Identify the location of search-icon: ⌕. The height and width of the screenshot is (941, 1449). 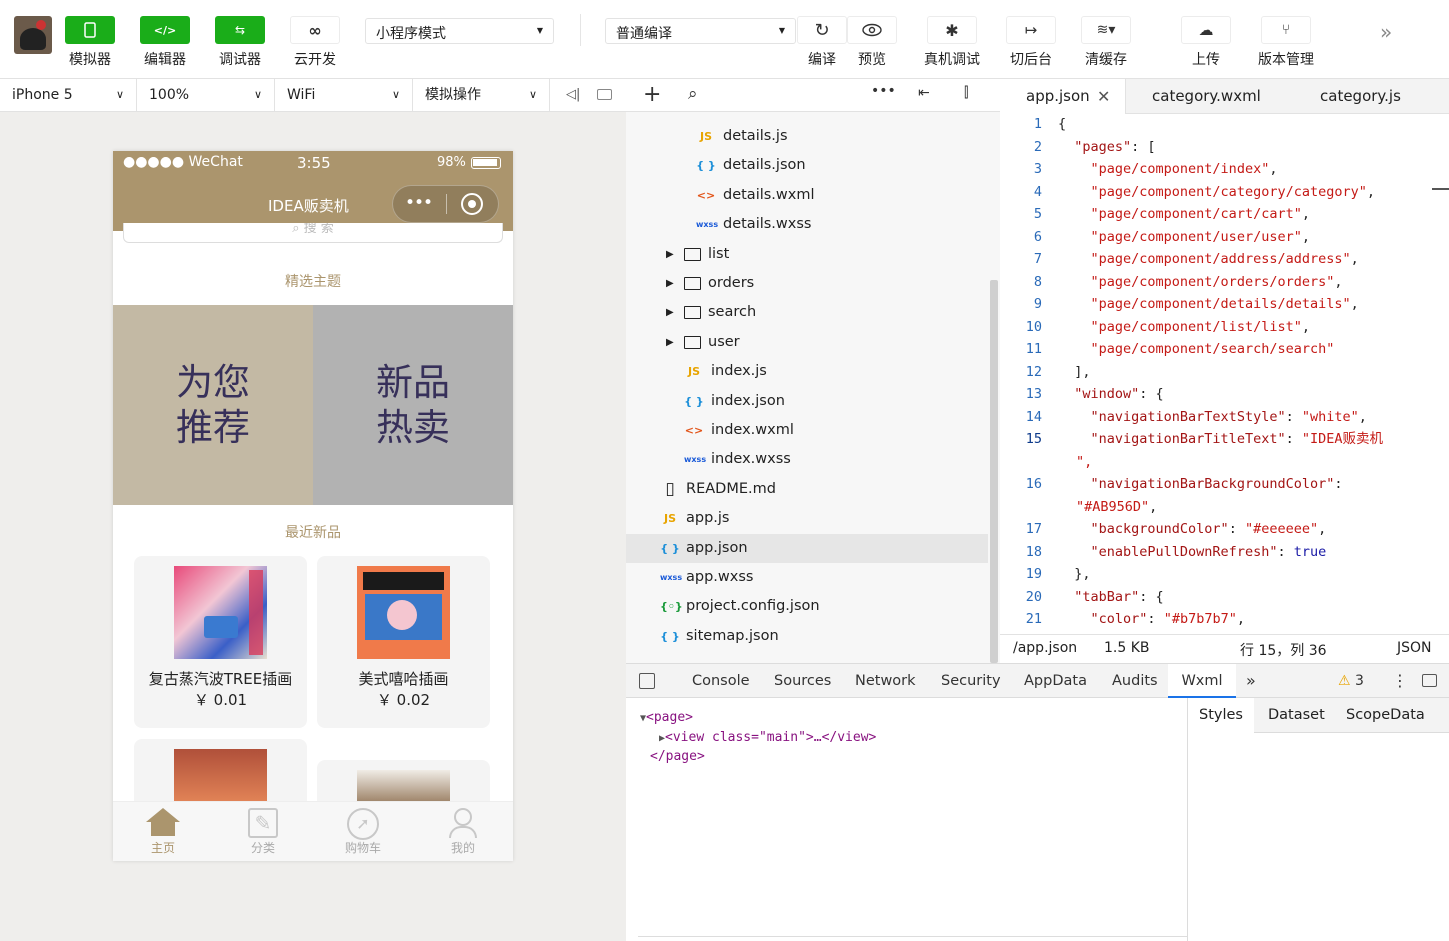
(693, 94).